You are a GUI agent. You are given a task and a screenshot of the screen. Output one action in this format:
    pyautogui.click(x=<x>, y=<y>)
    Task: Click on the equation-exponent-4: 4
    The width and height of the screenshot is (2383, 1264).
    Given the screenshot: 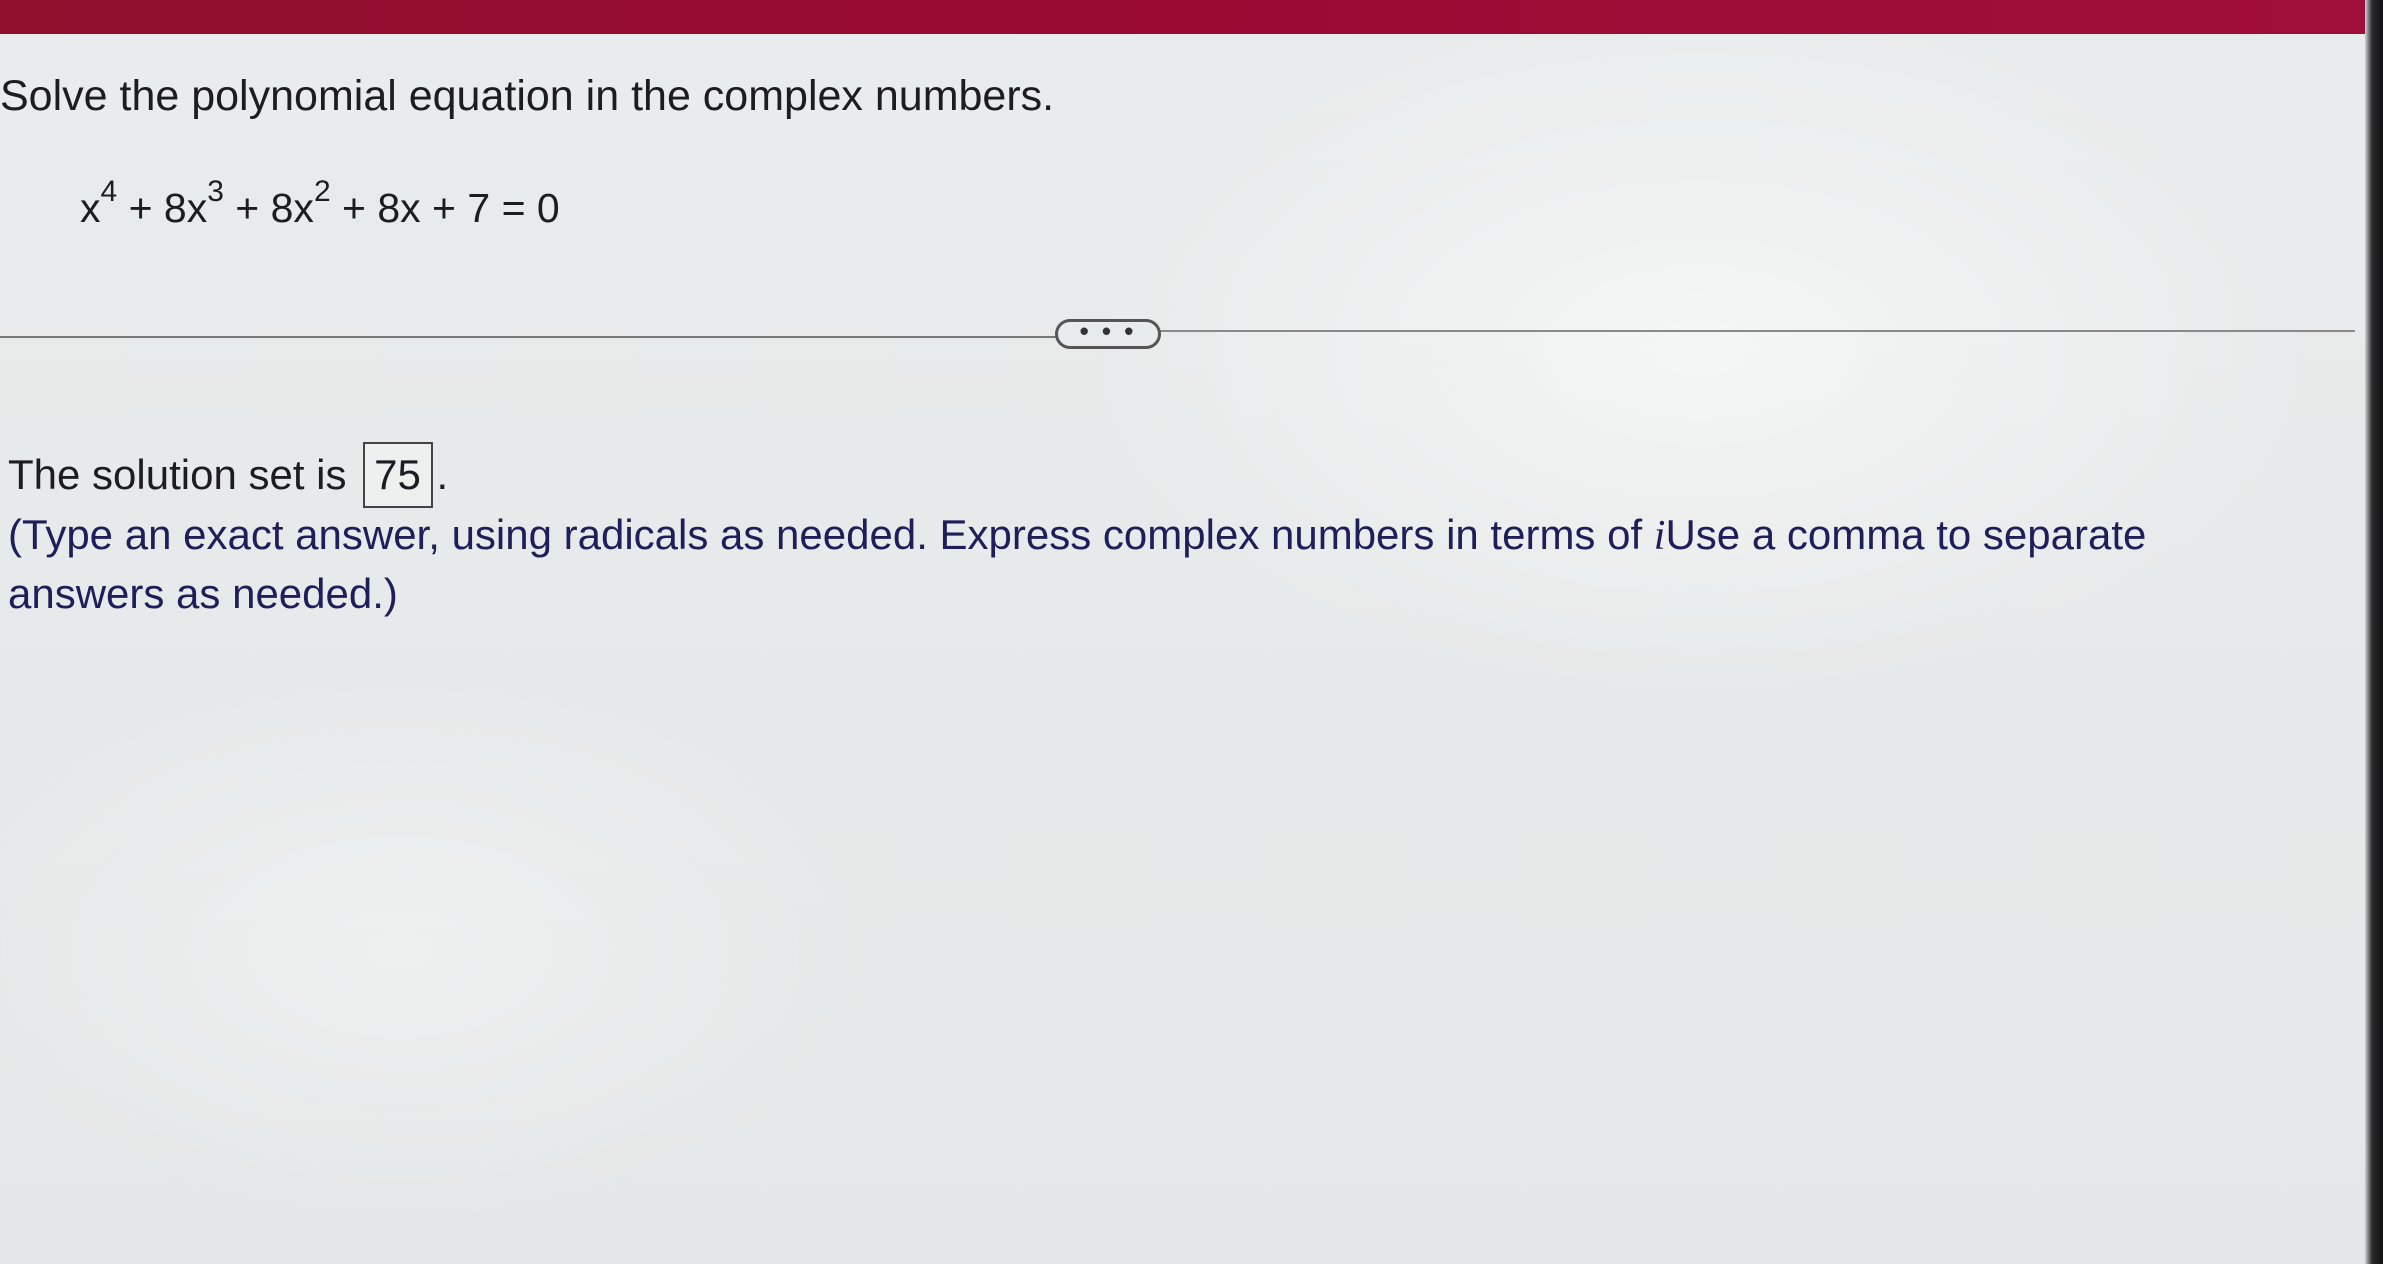 What is the action you would take?
    pyautogui.click(x=109, y=192)
    